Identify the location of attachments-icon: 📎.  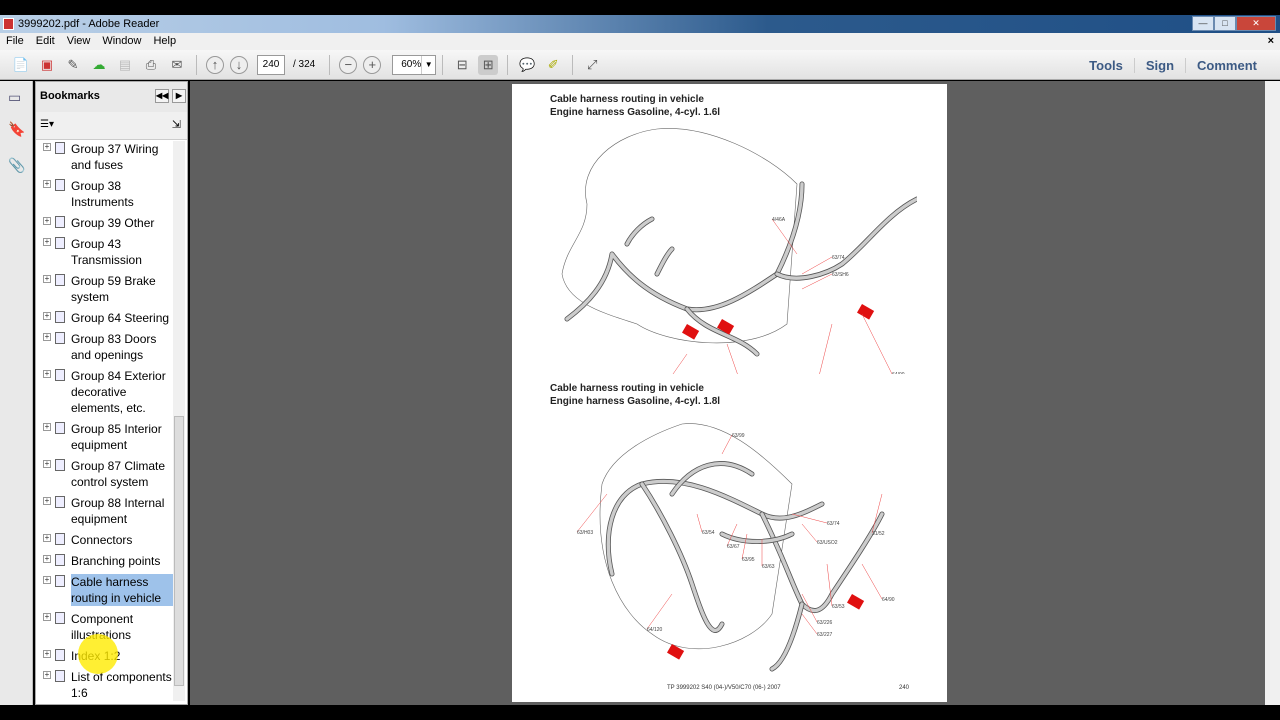
(16, 165).